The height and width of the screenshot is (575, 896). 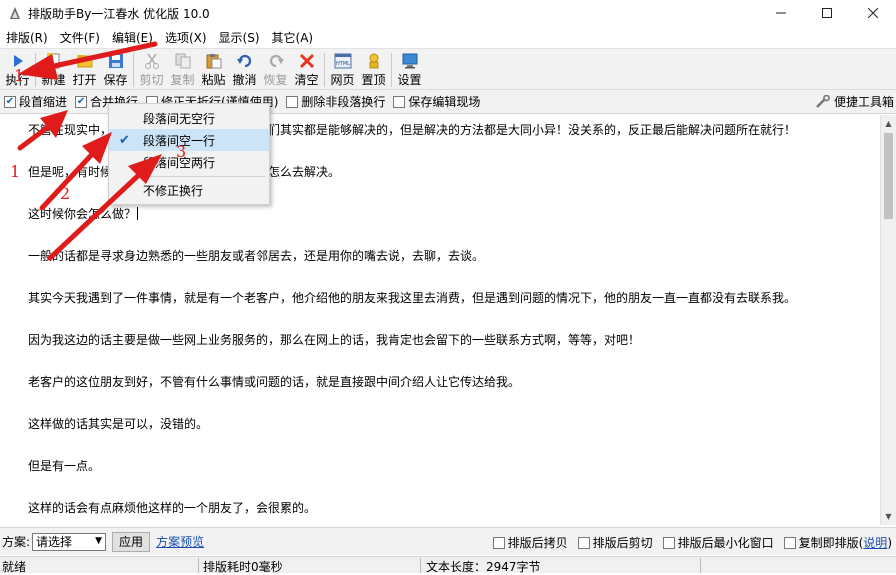 I want to click on menu-options: 选项(X), so click(x=186, y=37).